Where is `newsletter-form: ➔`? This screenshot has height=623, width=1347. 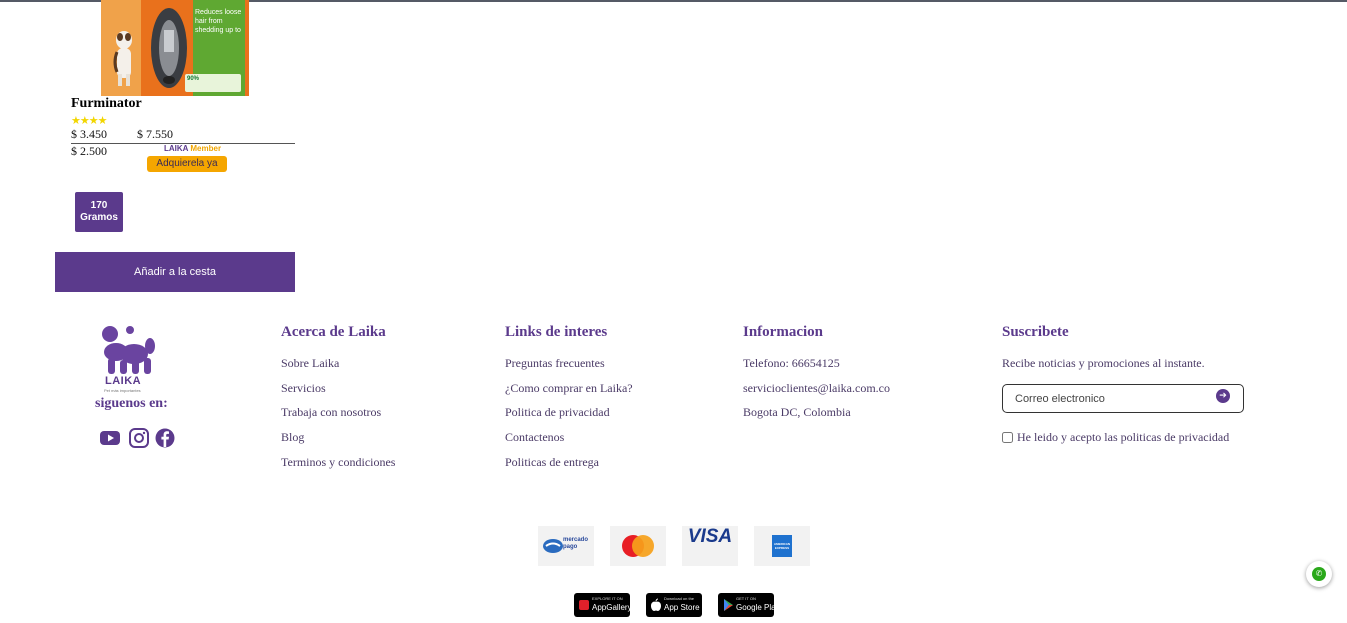
newsletter-form: ➔ is located at coordinates (1123, 398).